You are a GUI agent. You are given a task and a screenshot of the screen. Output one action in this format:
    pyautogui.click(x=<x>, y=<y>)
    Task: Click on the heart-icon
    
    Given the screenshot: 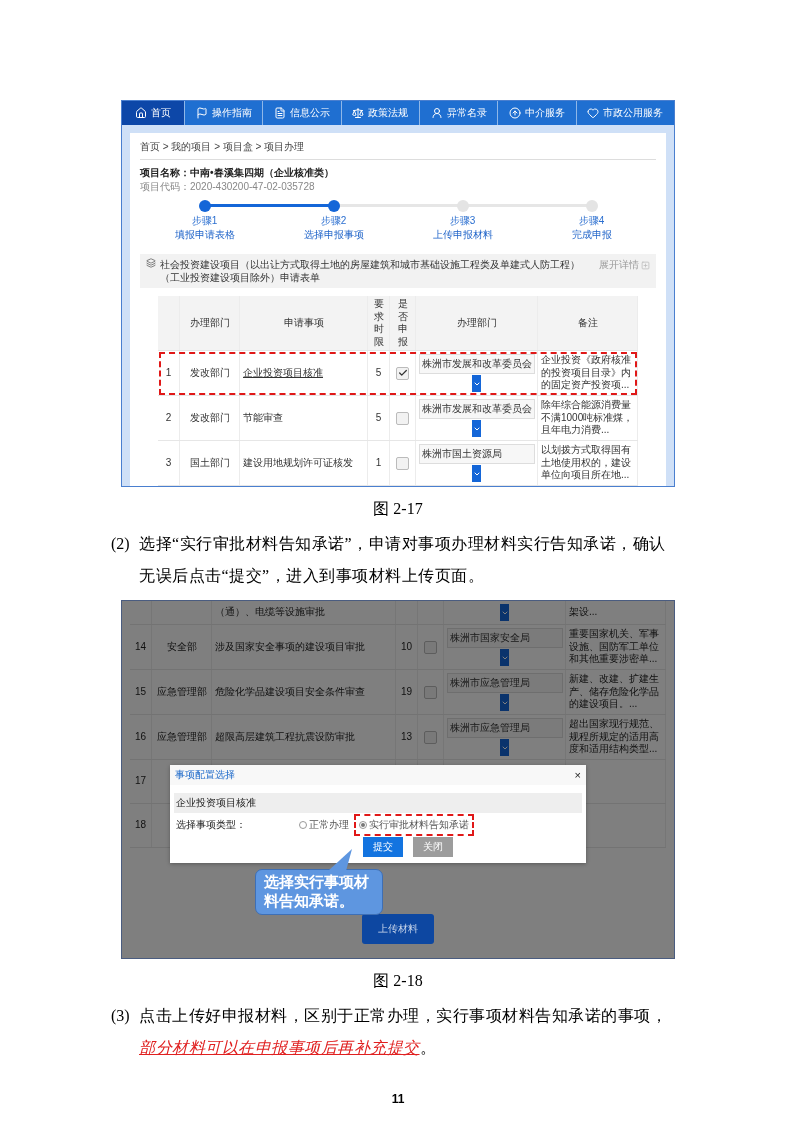 What is the action you would take?
    pyautogui.click(x=593, y=113)
    